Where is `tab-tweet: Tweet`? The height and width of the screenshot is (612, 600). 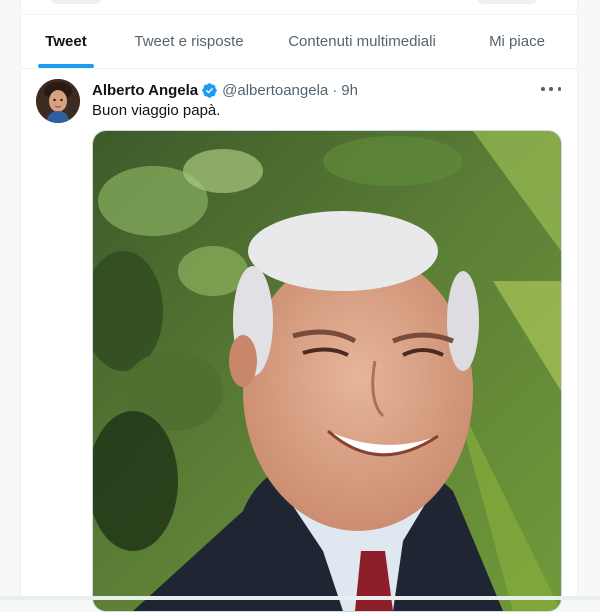 tab-tweet: Tweet is located at coordinates (66, 41).